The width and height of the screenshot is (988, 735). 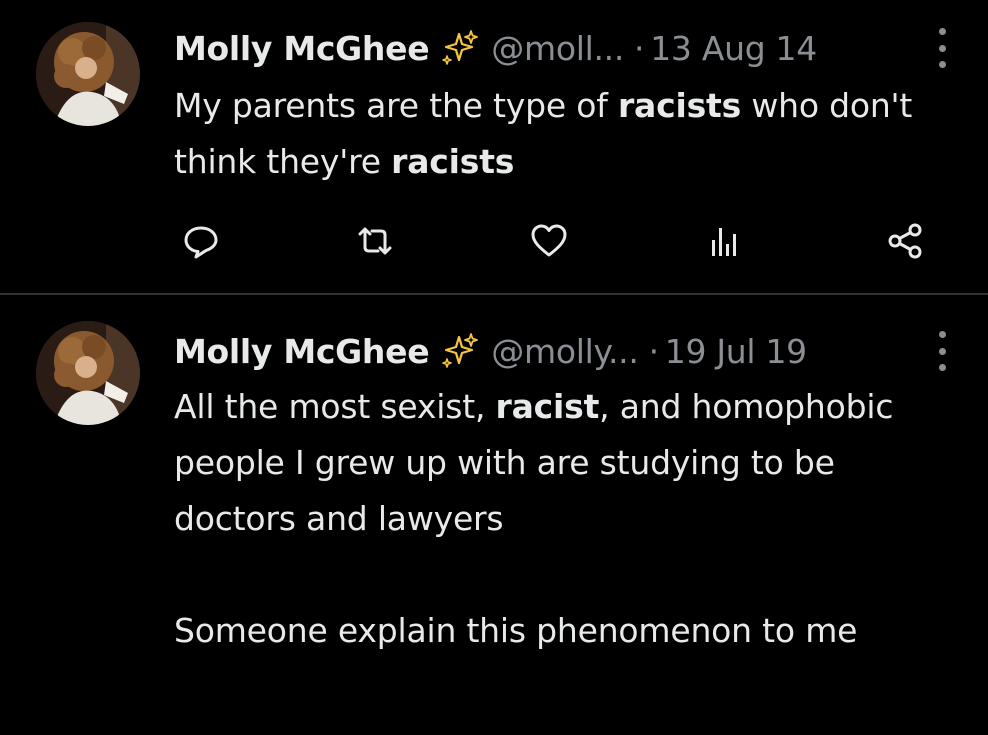 I want to click on timestamp: 13 Aug 14, so click(x=733, y=48).